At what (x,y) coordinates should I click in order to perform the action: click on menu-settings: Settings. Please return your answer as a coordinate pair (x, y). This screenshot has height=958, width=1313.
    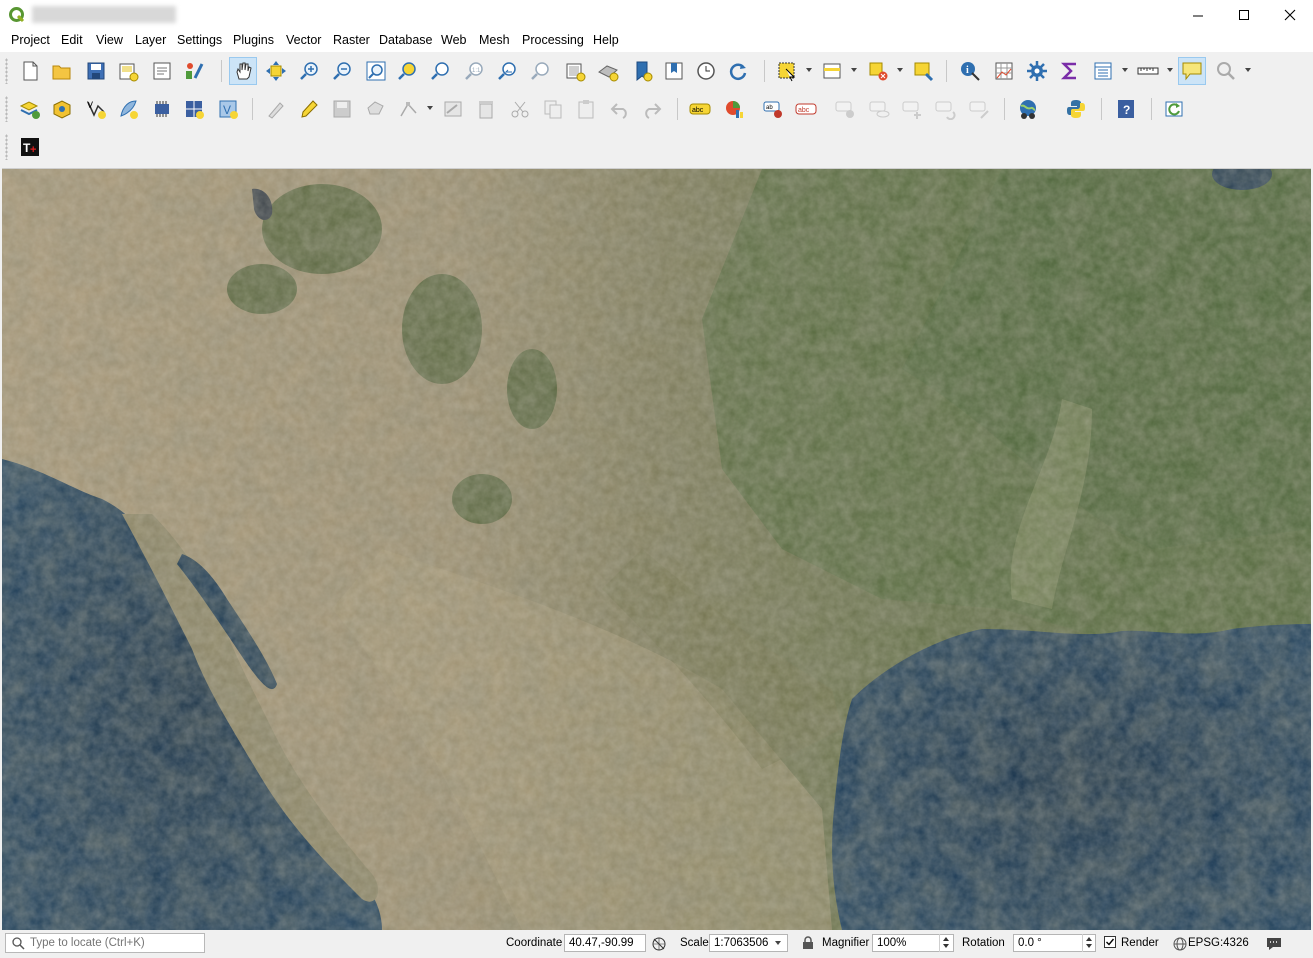
    Looking at the image, I should click on (199, 40).